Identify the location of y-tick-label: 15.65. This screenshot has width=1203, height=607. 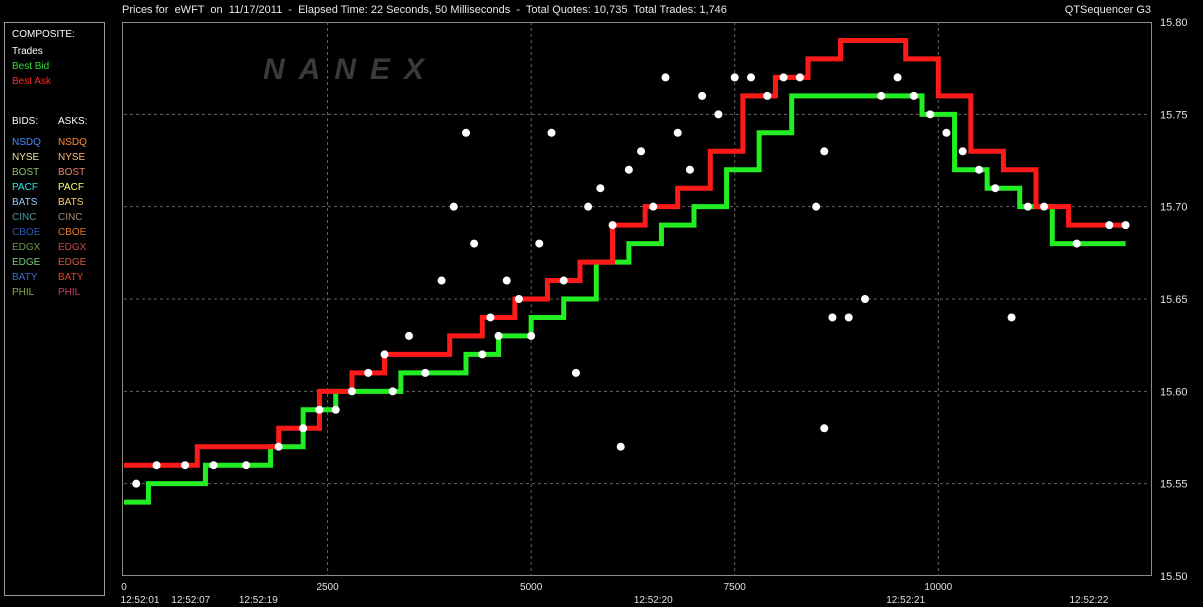
(1174, 300).